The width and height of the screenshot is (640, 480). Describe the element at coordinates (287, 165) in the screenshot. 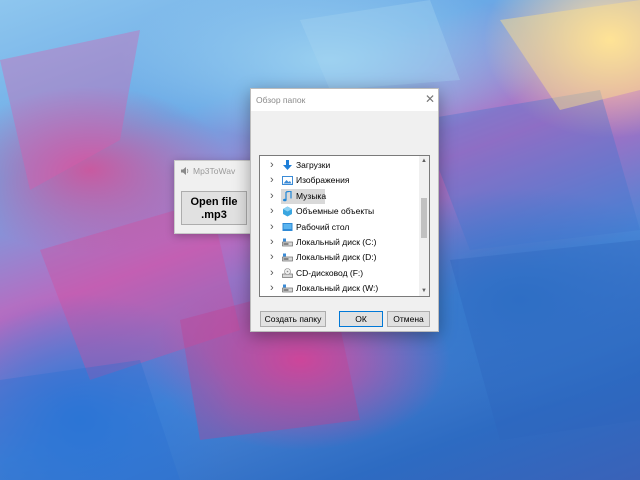

I see `downloads-icon` at that location.